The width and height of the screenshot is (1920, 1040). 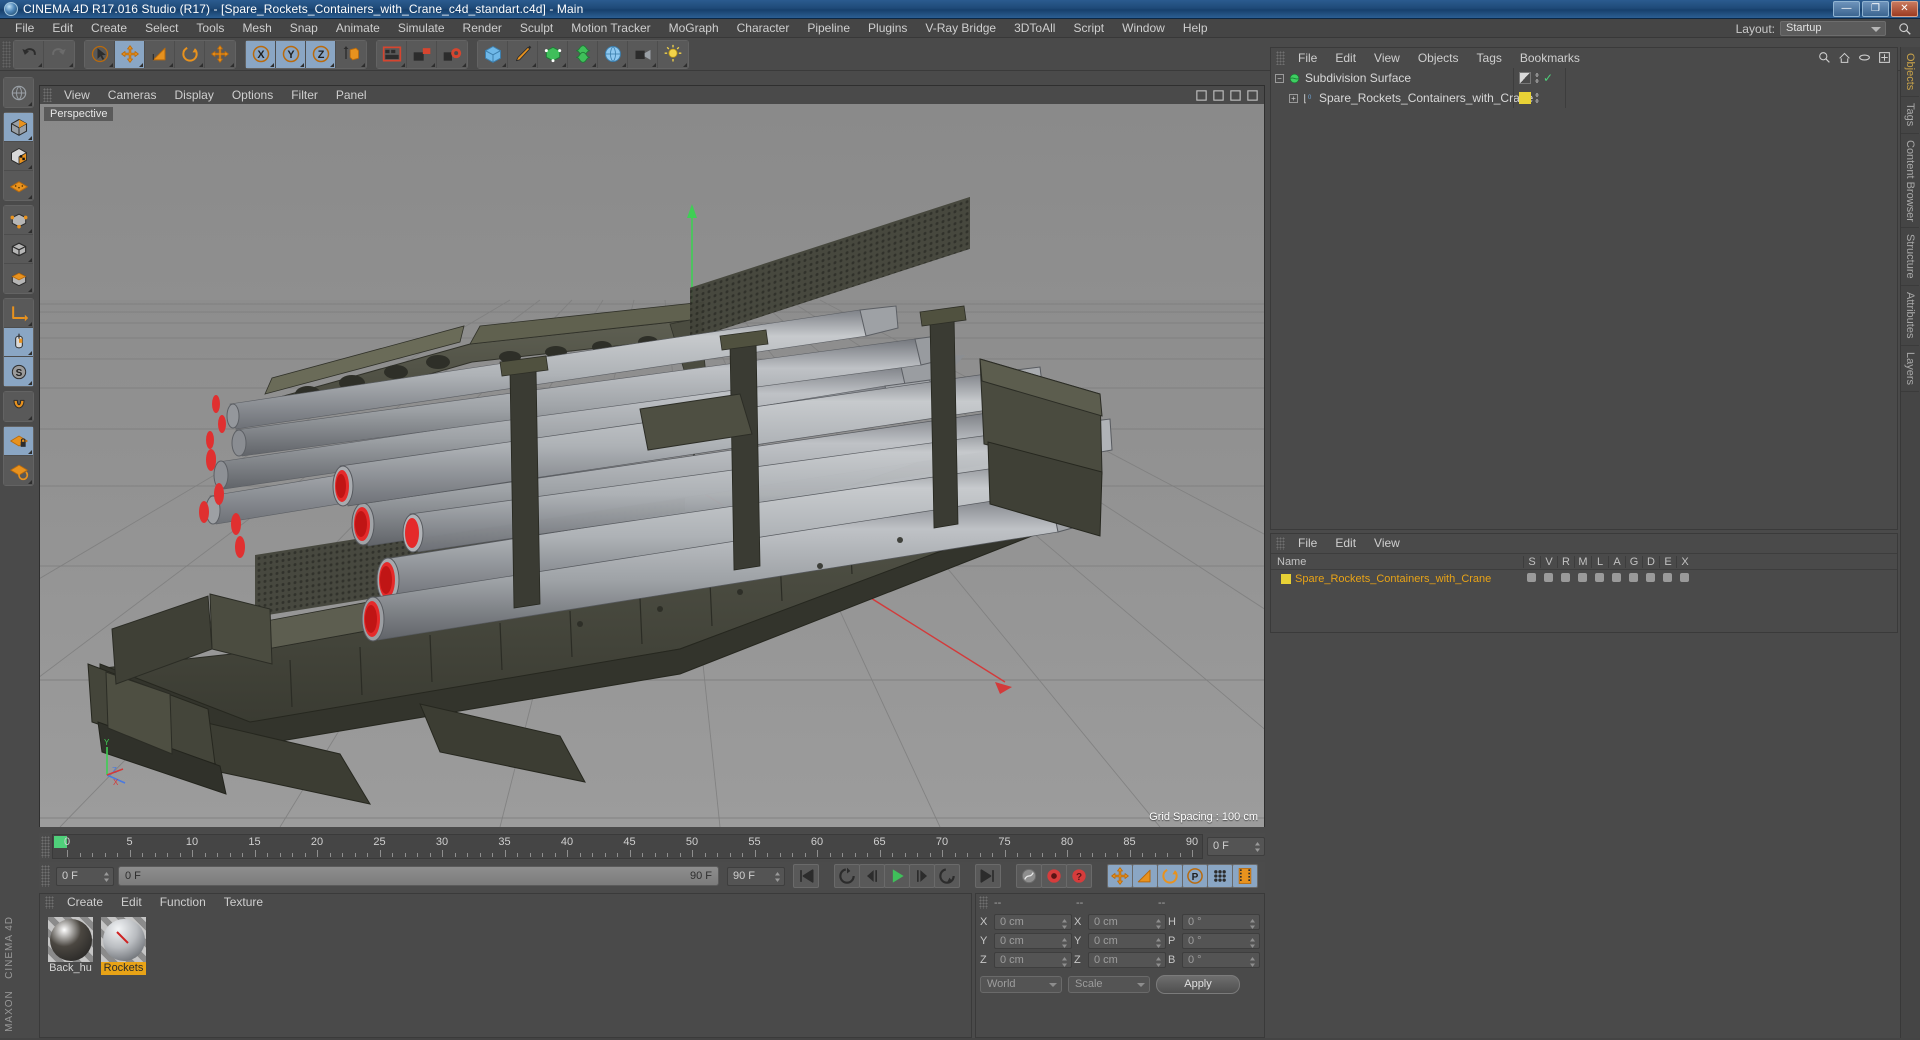 What do you see at coordinates (643, 54) in the screenshot?
I see `toolbar-camera-button` at bounding box center [643, 54].